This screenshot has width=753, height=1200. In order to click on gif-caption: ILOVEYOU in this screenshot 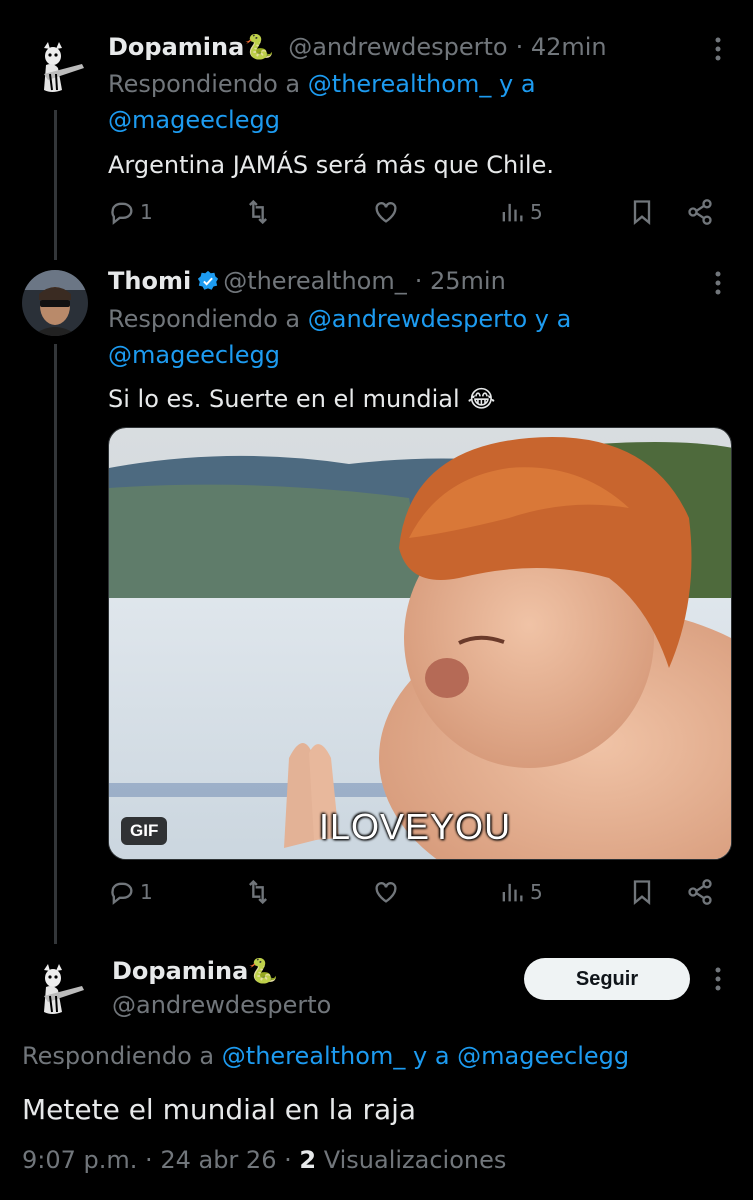, I will do `click(415, 826)`.